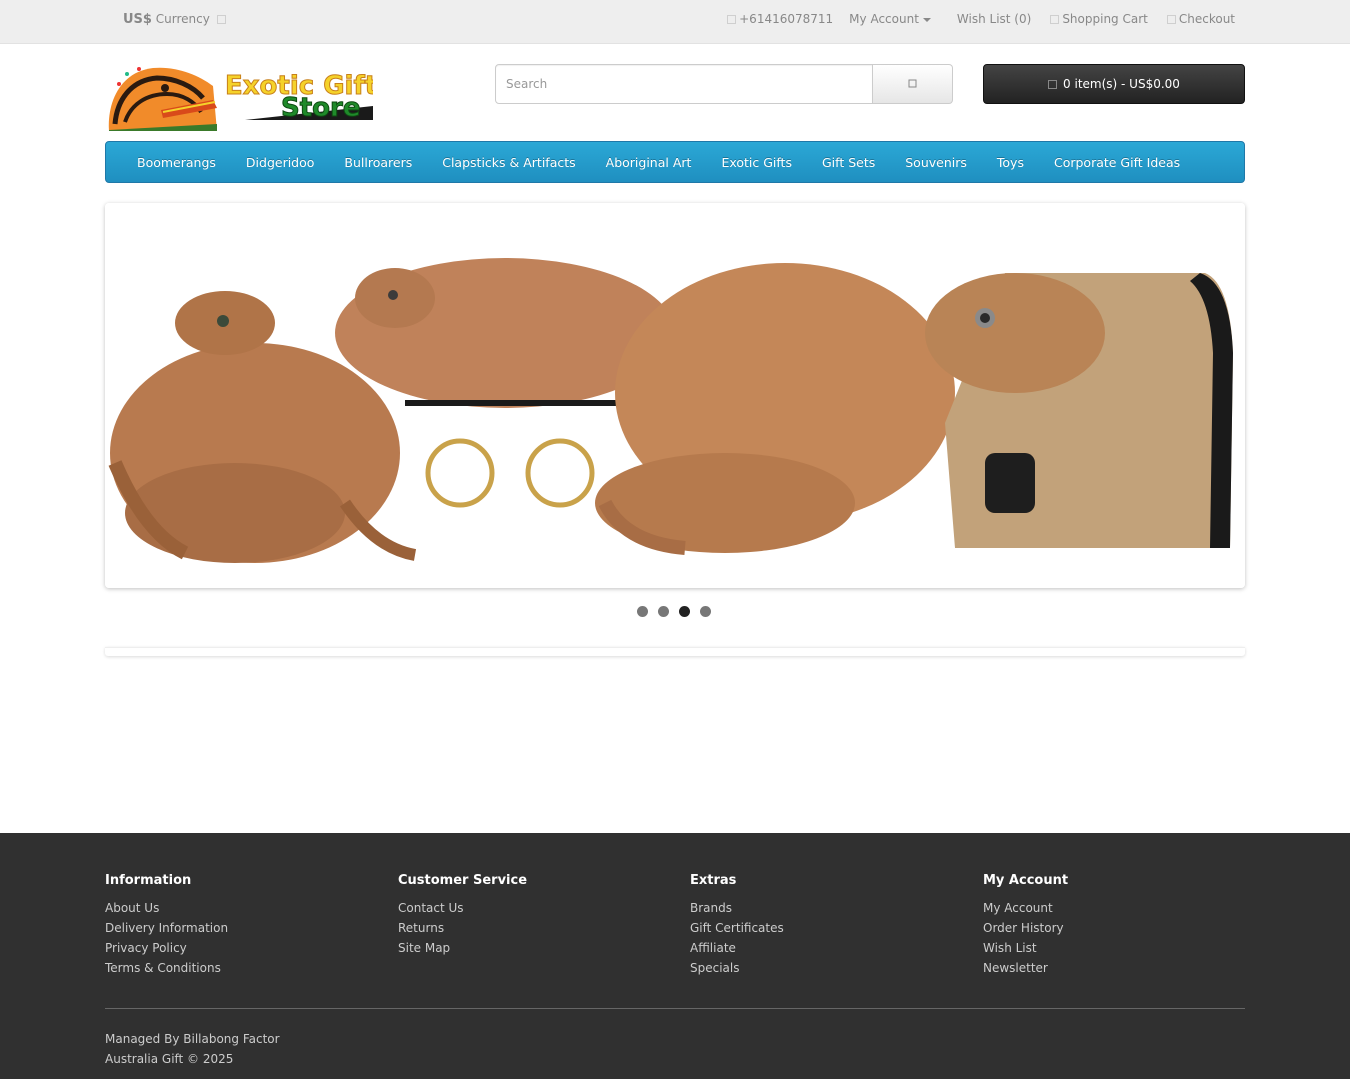 This screenshot has height=1079, width=1350. Describe the element at coordinates (713, 880) in the screenshot. I see `footer-heading: Extras` at that location.